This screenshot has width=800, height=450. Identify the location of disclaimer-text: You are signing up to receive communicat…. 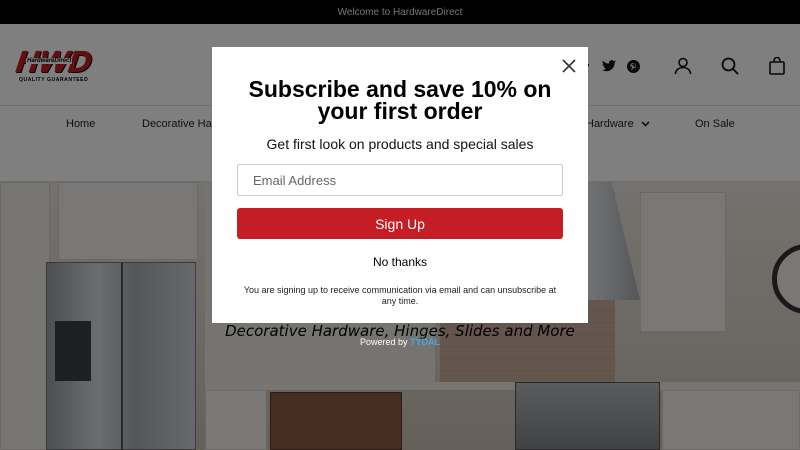
(400, 295).